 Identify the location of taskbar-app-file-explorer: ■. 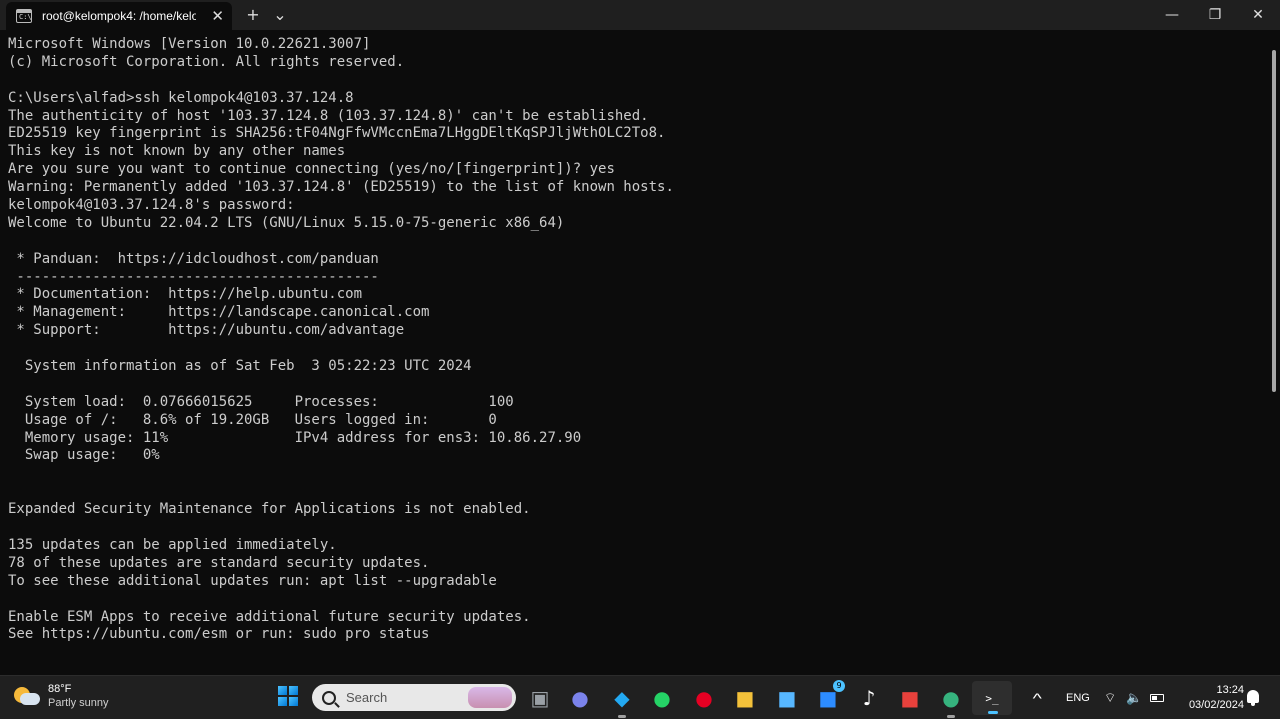
(745, 698).